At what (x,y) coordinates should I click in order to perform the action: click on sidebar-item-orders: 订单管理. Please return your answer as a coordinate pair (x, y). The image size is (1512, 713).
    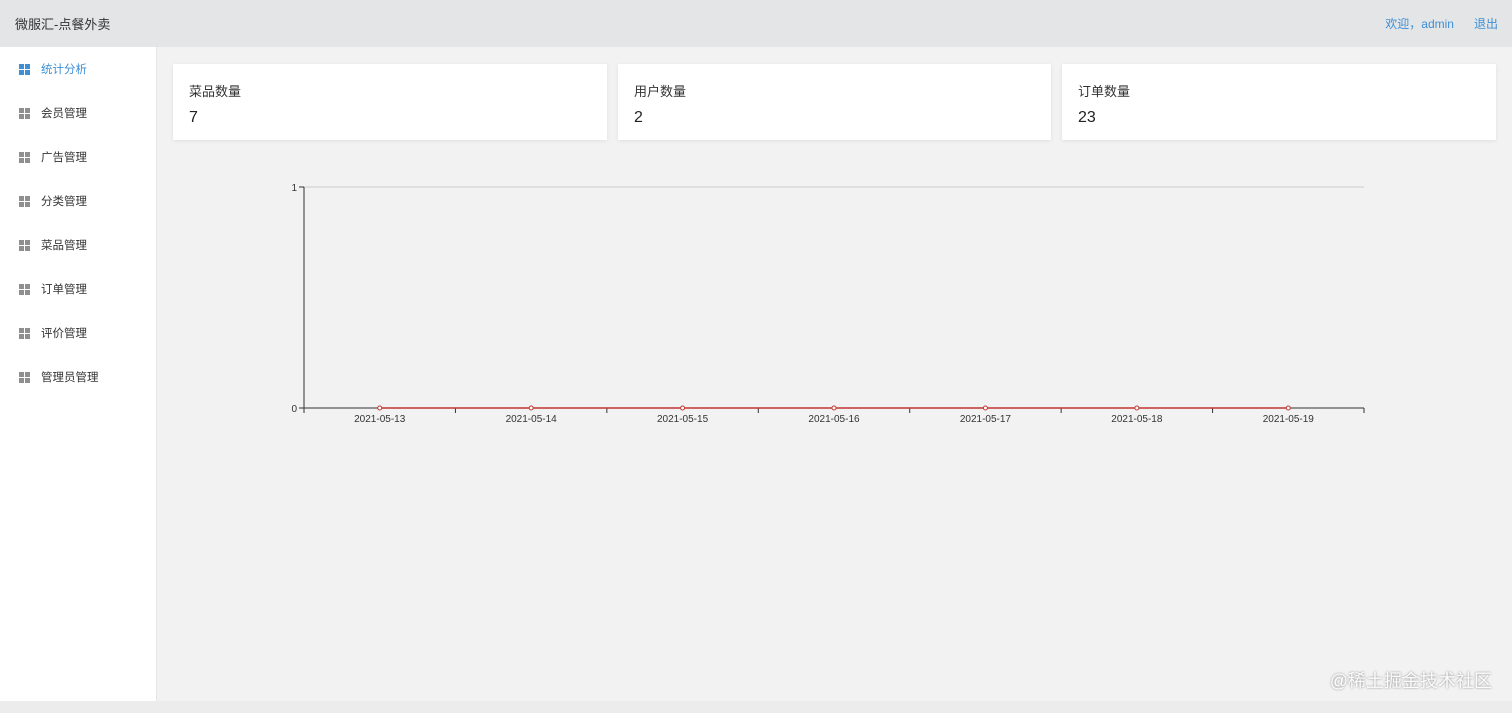
    Looking at the image, I should click on (78, 289).